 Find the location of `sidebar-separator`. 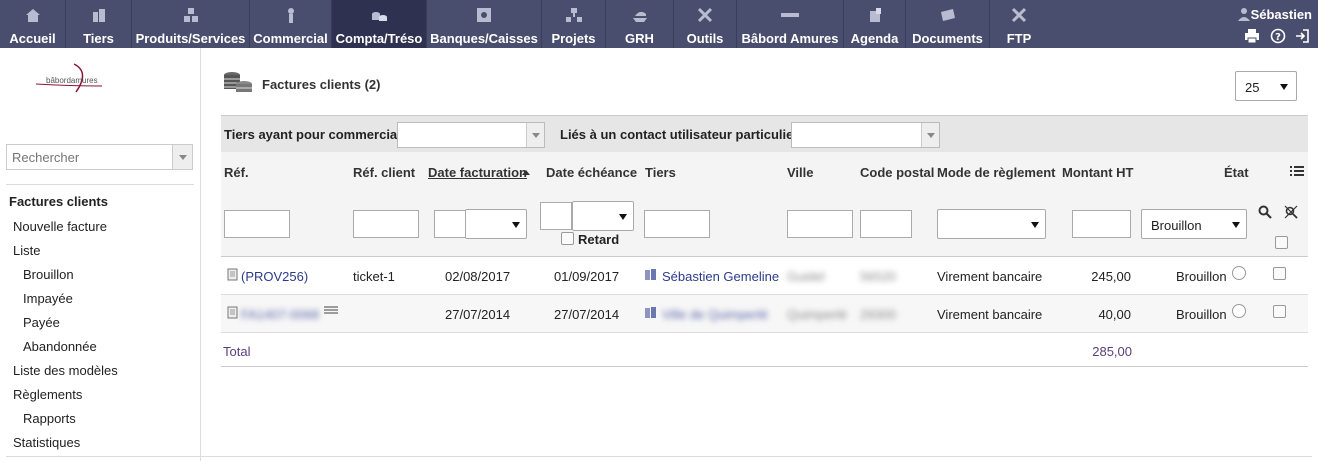

sidebar-separator is located at coordinates (100, 184).